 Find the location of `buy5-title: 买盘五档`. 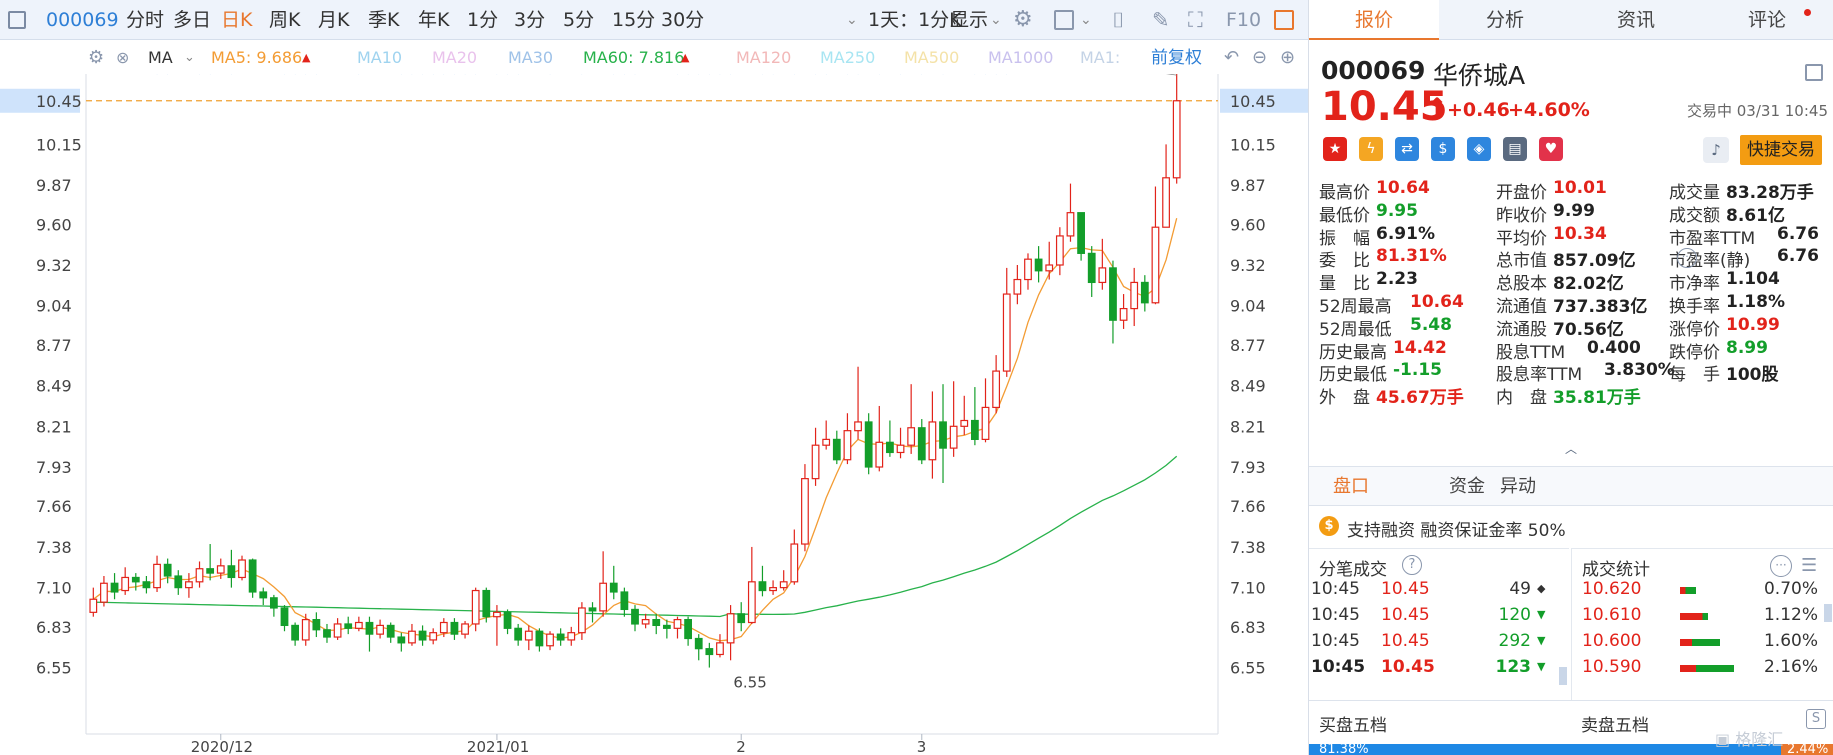

buy5-title: 买盘五档 is located at coordinates (1353, 726).